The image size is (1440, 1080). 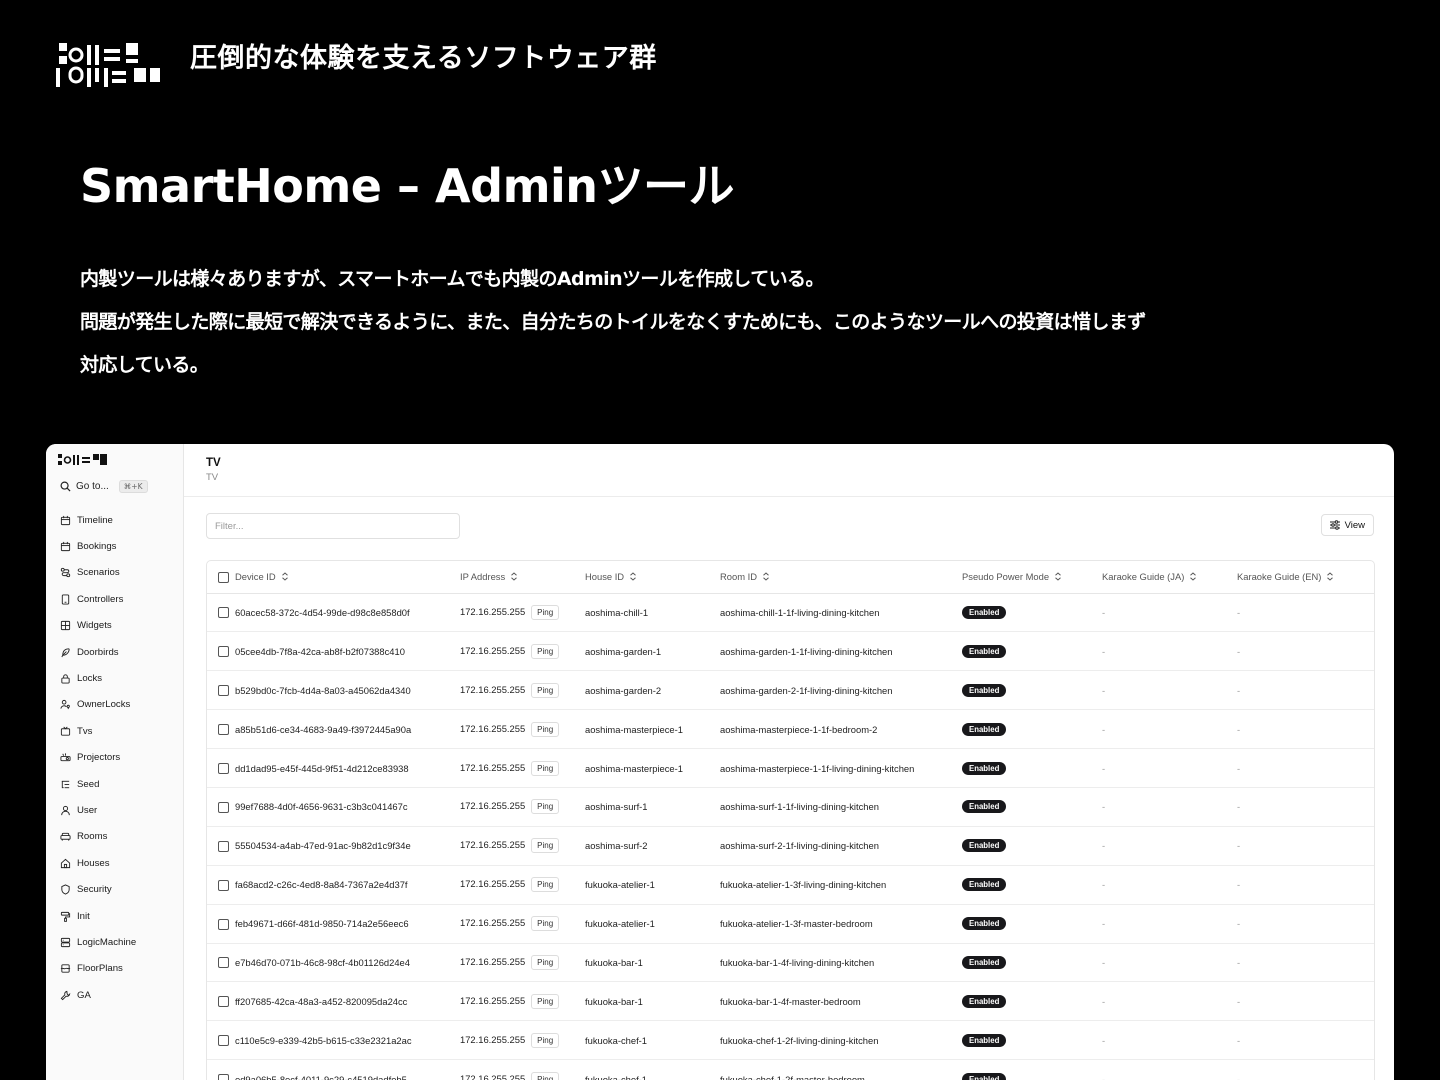 I want to click on column-header-karaoke-guide-en: Karaoke Guide (EN), so click(x=1305, y=577).